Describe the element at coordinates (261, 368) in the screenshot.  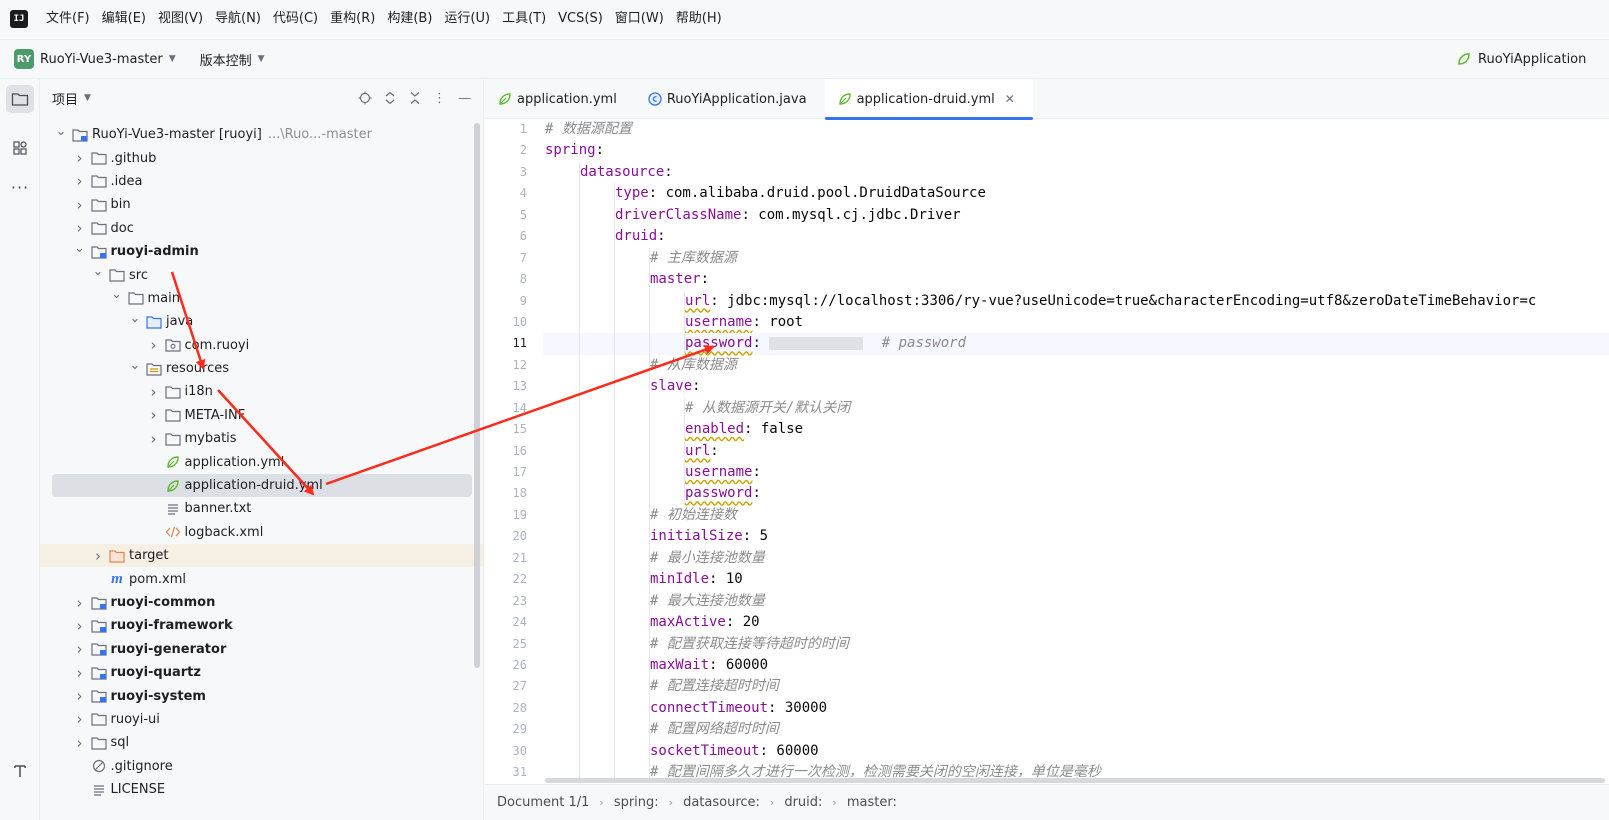
I see `tree-item: ⌄ resources` at that location.